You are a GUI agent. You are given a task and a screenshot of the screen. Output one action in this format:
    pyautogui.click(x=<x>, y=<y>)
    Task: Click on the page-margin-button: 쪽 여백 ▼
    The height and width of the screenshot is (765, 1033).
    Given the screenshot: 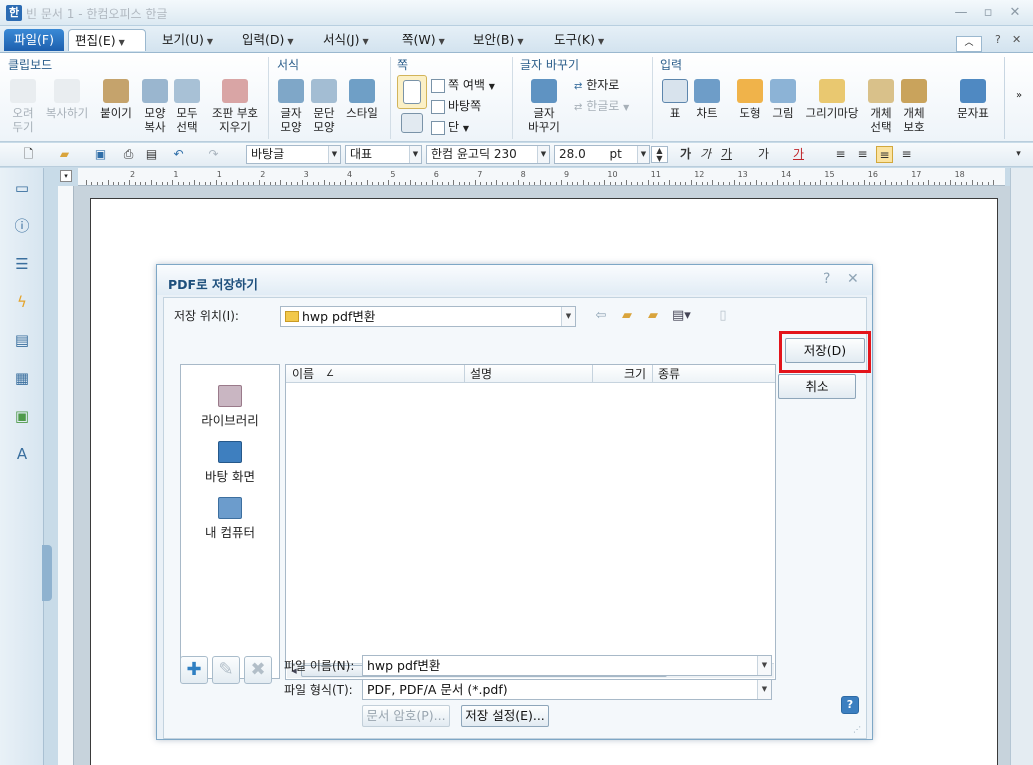 What is the action you would take?
    pyautogui.click(x=463, y=86)
    